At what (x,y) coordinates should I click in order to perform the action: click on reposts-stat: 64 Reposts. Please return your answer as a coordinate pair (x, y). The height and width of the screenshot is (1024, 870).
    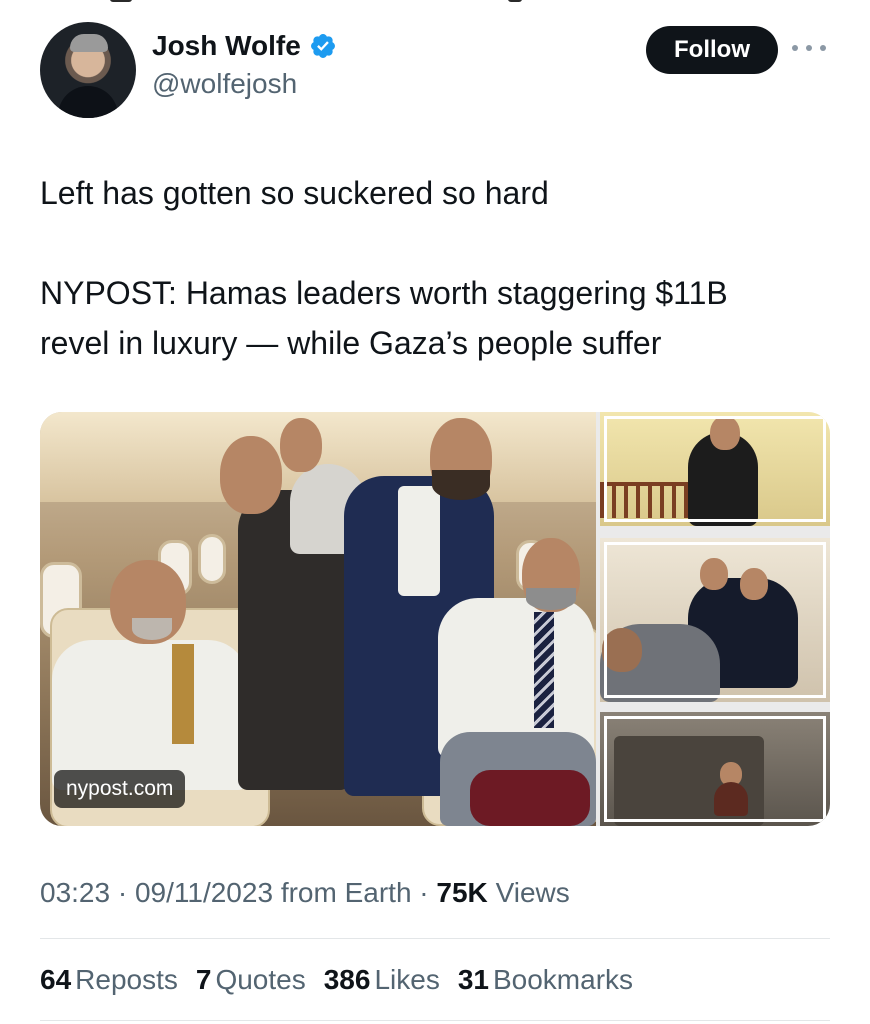
    Looking at the image, I should click on (109, 980).